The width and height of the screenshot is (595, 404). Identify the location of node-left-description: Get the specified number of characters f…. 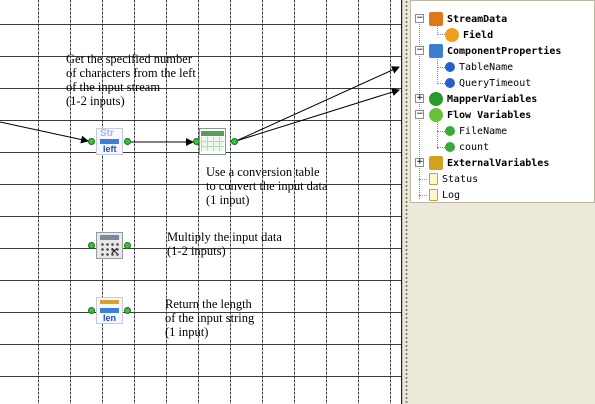
(131, 80).